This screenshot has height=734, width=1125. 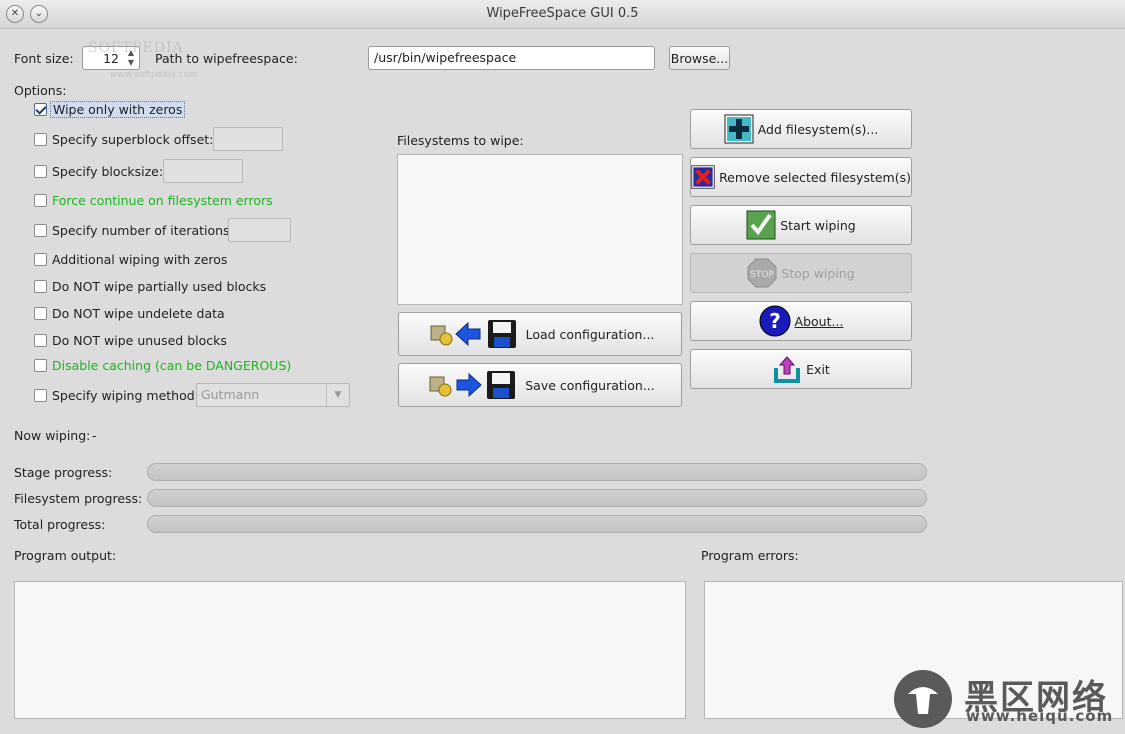 I want to click on start-wiping-label: Start wiping, so click(x=818, y=225).